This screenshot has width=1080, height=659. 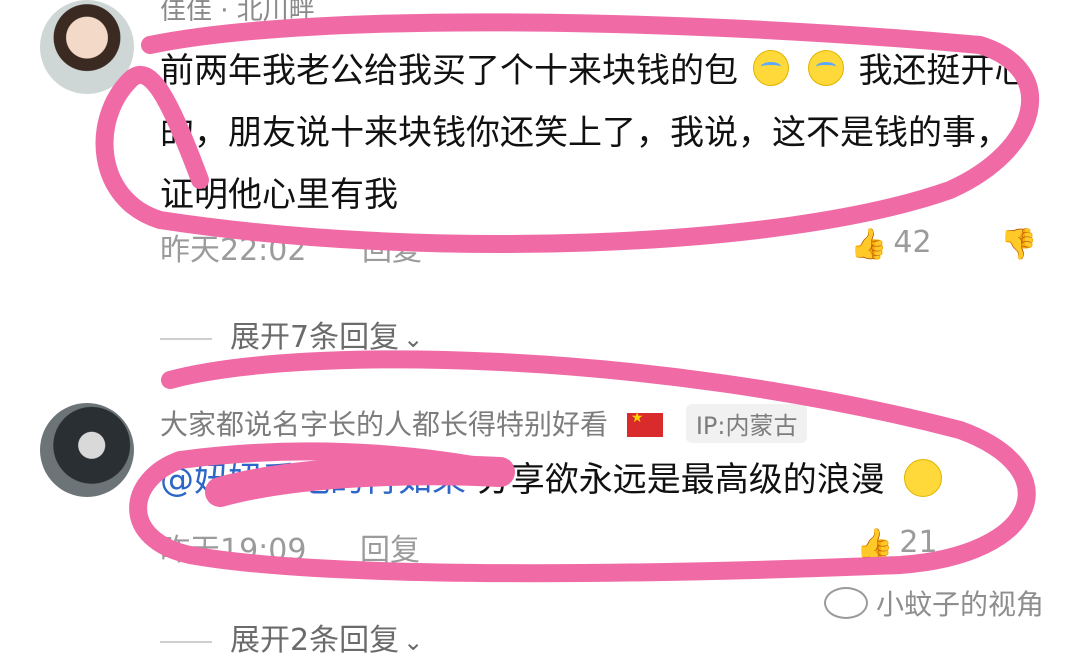 What do you see at coordinates (959, 604) in the screenshot?
I see `watermark-text: 小蚊子的视角` at bounding box center [959, 604].